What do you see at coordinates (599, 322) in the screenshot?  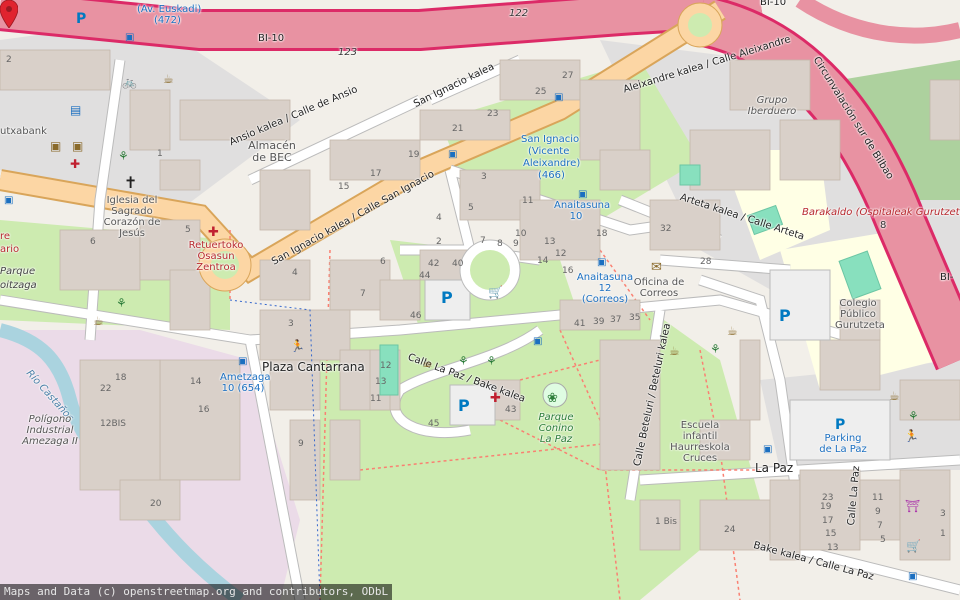 I see `house-number: 39` at bounding box center [599, 322].